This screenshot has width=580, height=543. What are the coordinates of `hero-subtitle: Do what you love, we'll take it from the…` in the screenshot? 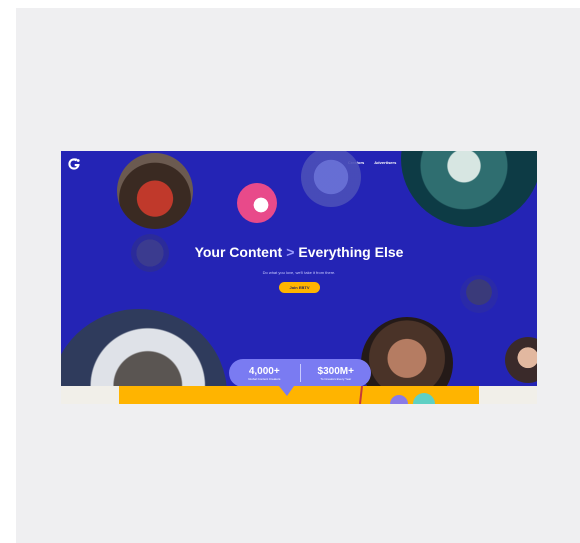 It's located at (299, 272).